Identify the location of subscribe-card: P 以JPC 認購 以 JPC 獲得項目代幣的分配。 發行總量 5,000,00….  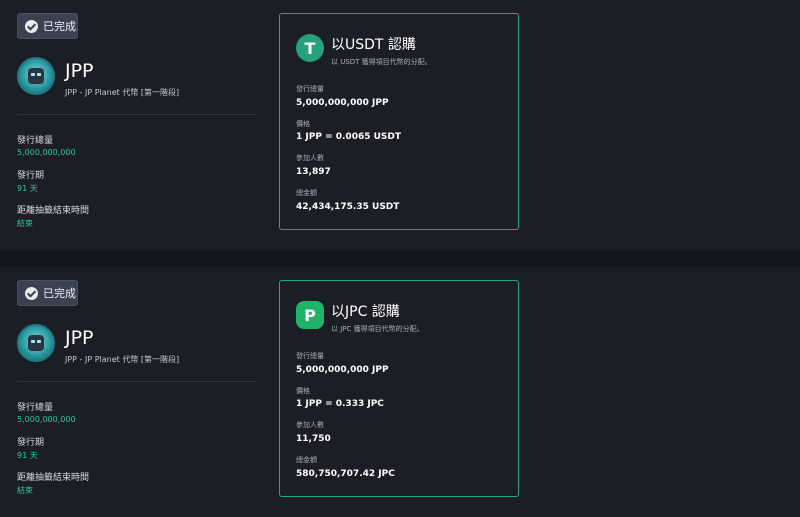
(399, 388).